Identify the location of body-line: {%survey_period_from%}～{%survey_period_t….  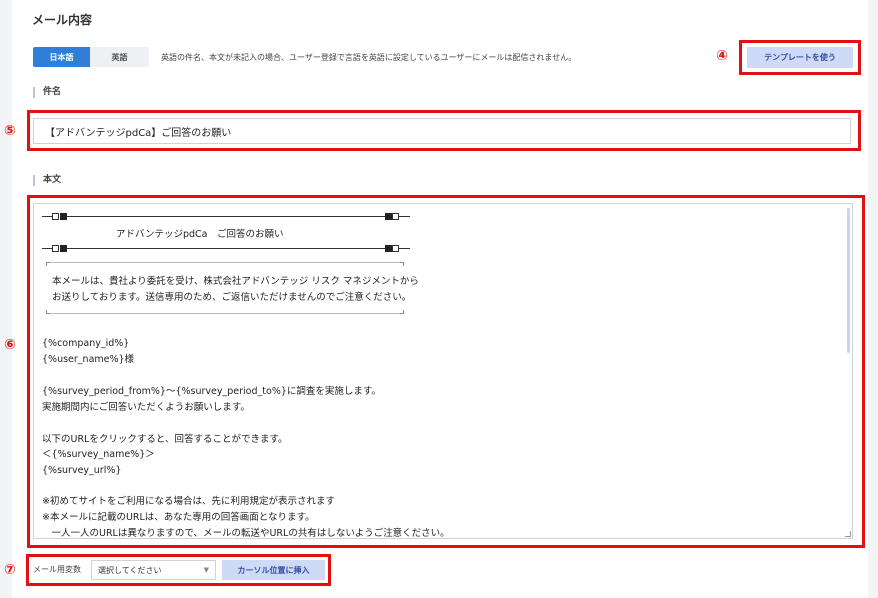
(211, 391).